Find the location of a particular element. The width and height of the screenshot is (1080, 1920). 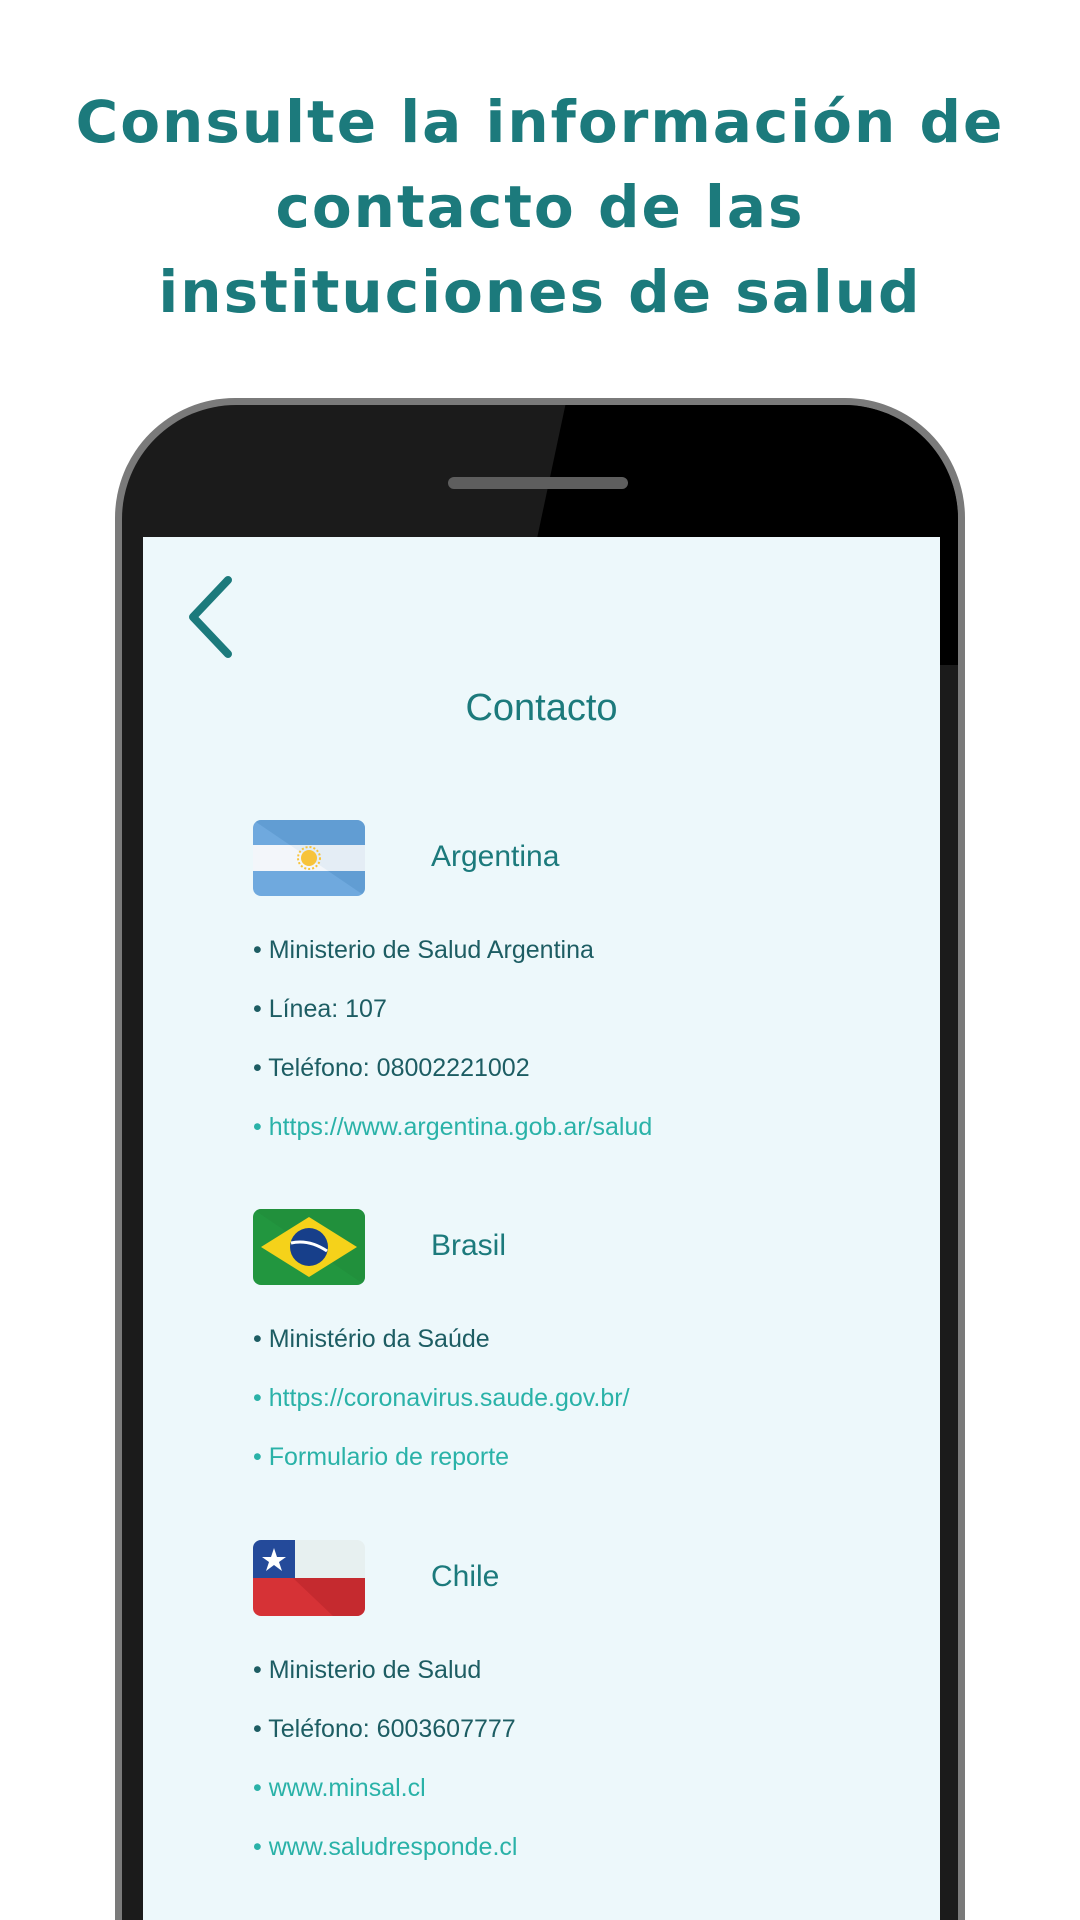

chile-flag-icon is located at coordinates (309, 1578).